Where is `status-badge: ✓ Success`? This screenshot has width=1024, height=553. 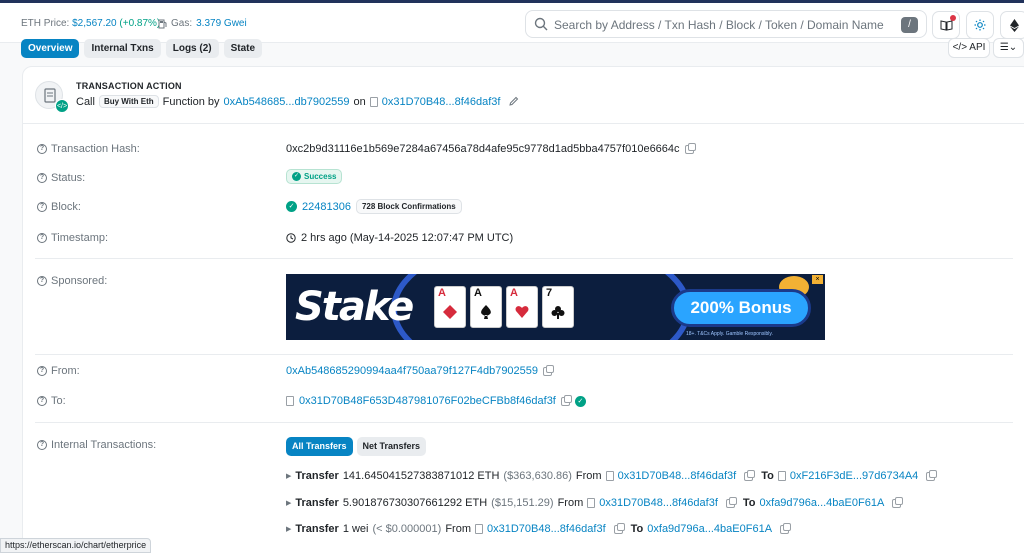 status-badge: ✓ Success is located at coordinates (314, 176).